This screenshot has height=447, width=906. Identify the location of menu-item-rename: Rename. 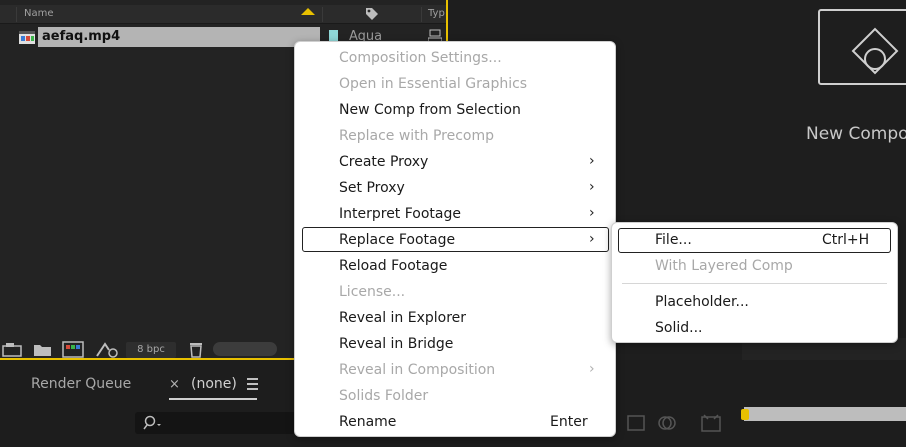
(367, 422).